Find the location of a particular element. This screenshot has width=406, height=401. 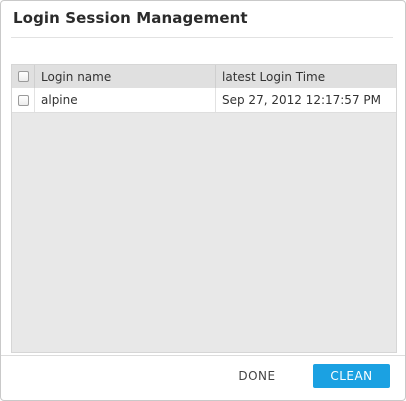

header-checkbox-cell is located at coordinates (23, 76).